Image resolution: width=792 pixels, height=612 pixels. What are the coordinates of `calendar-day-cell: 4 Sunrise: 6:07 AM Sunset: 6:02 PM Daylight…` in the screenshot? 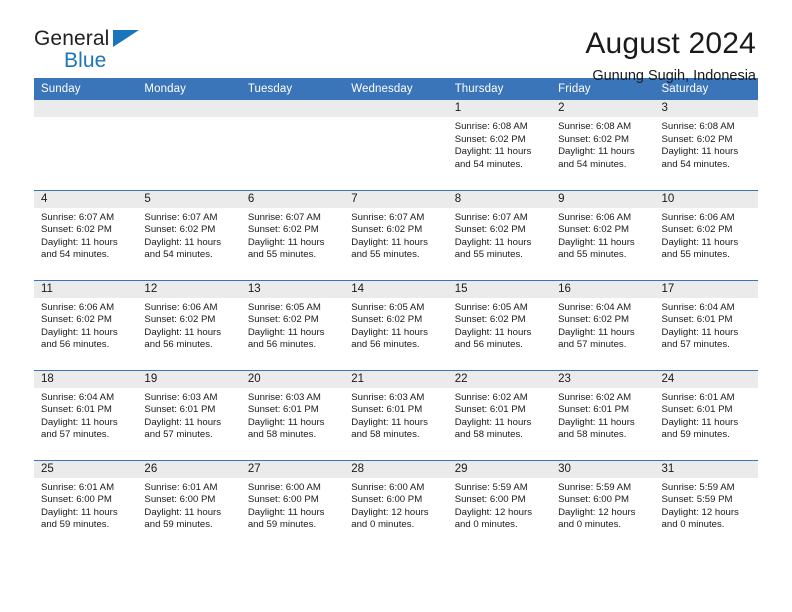 It's located at (86, 234).